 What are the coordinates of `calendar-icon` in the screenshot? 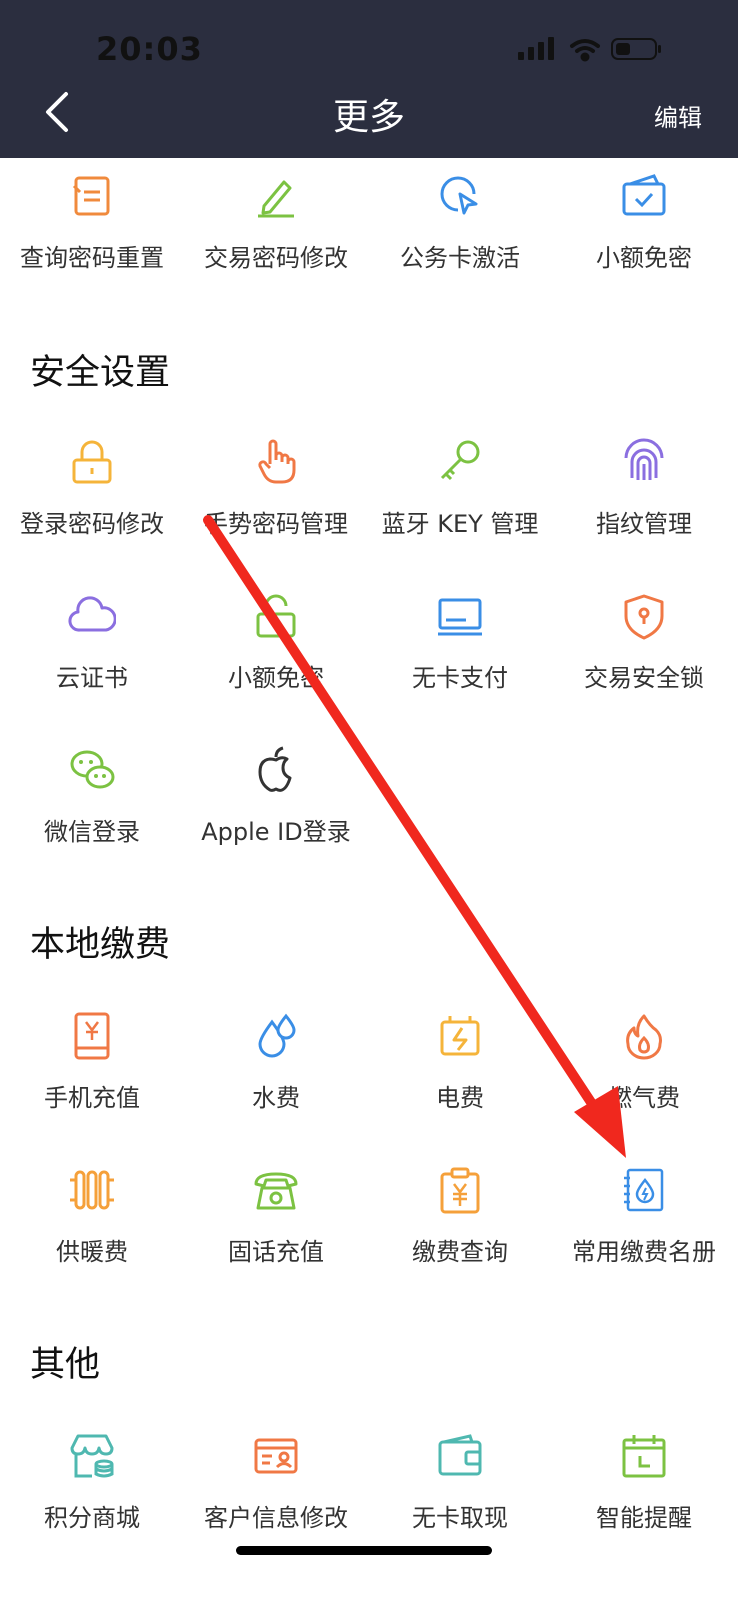 It's located at (644, 1456).